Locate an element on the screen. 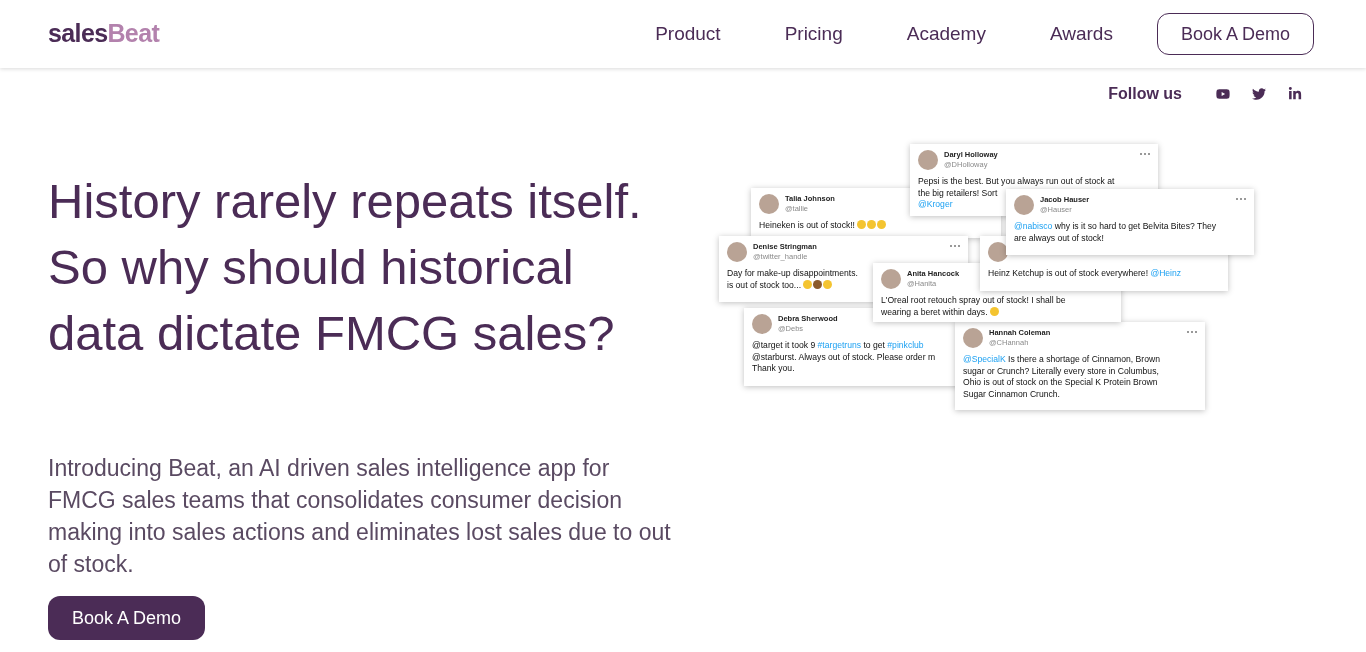  nav-link: Product is located at coordinates (688, 34).